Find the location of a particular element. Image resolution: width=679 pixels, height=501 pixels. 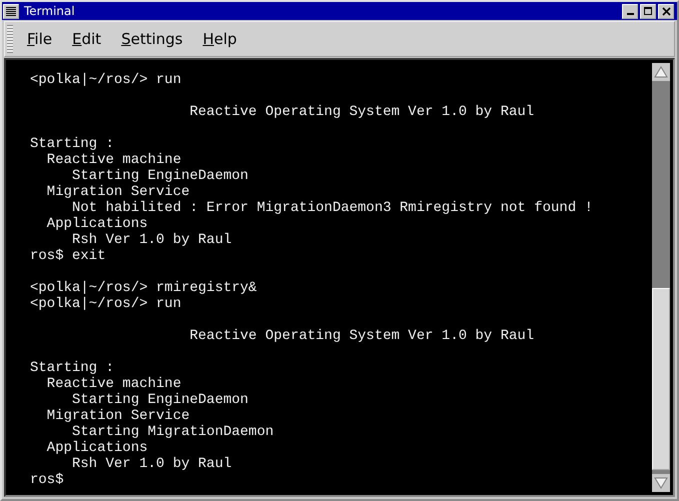

scrollbar is located at coordinates (661, 277).